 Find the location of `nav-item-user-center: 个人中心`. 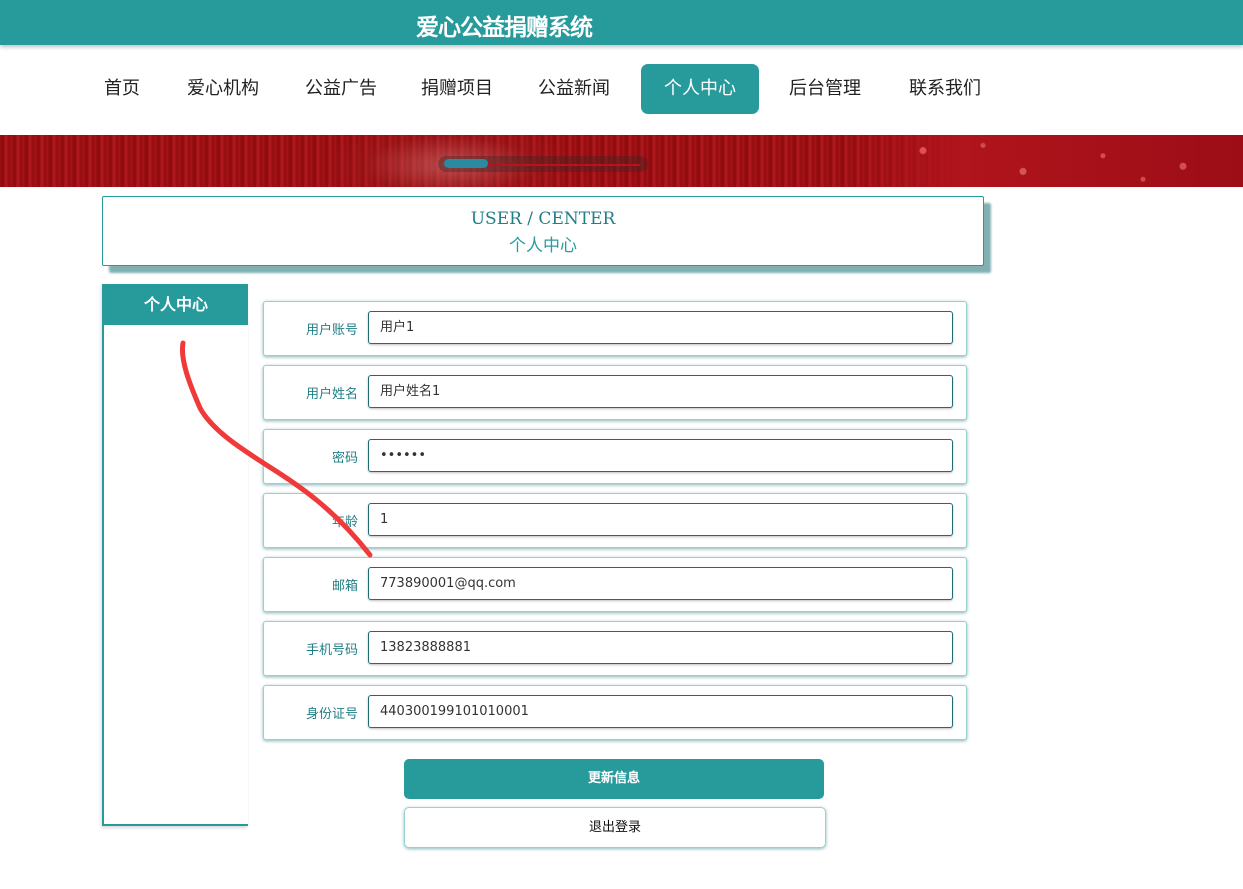

nav-item-user-center: 个人中心 is located at coordinates (700, 89).